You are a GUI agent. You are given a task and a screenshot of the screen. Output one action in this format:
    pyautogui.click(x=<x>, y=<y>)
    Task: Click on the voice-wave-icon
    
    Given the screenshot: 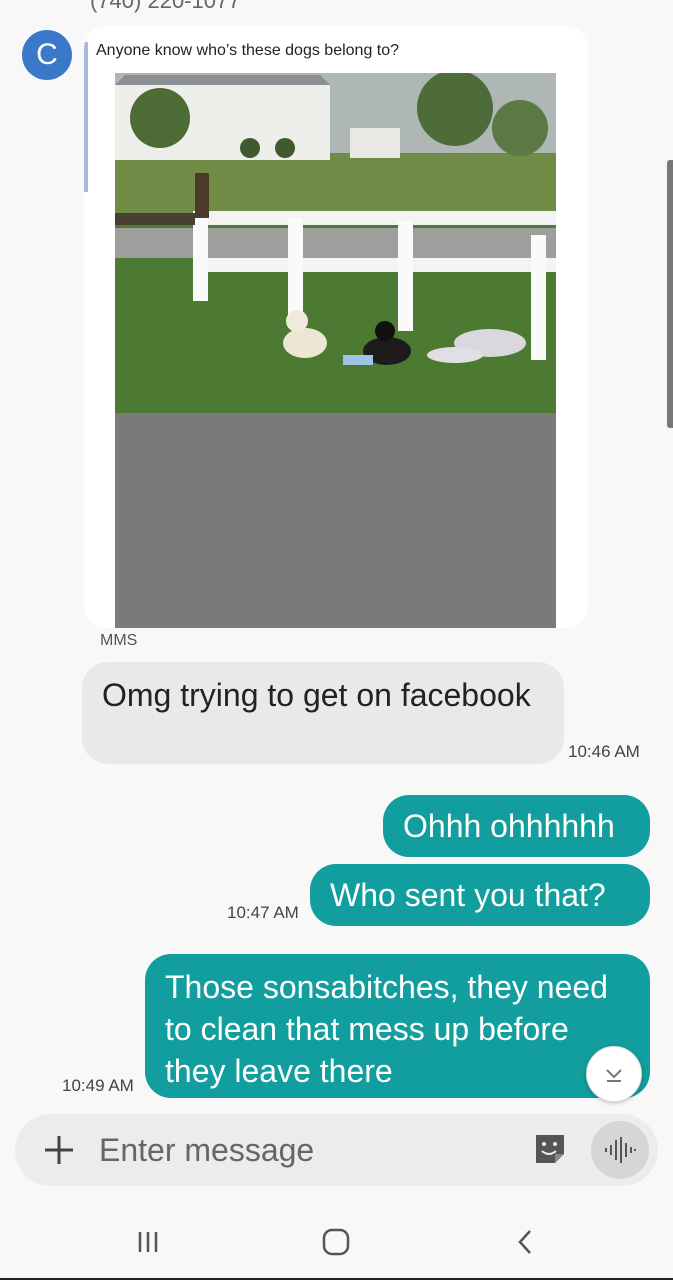 What is the action you would take?
    pyautogui.click(x=620, y=1150)
    